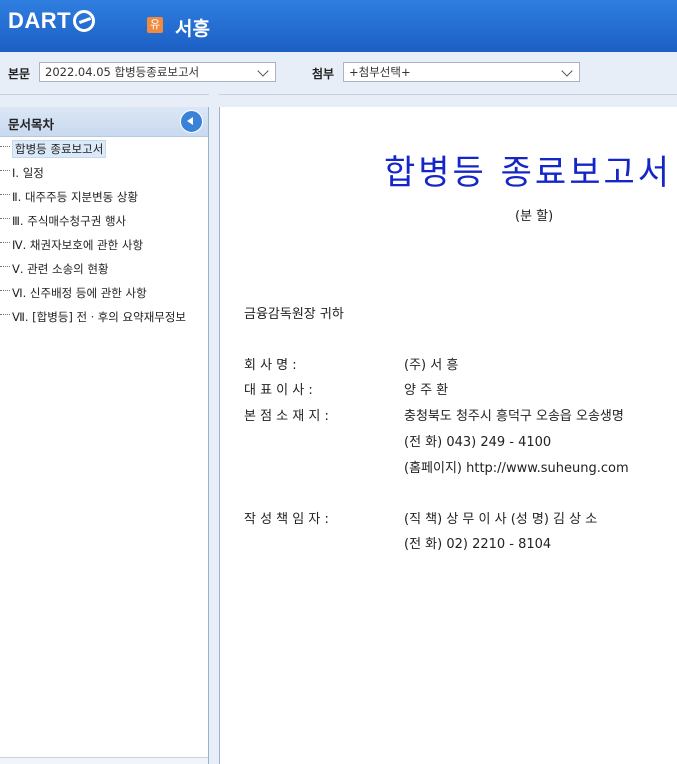 This screenshot has width=677, height=764. What do you see at coordinates (478, 544) in the screenshot?
I see `author-phone: (전 화) 02) 2210 - 8104` at bounding box center [478, 544].